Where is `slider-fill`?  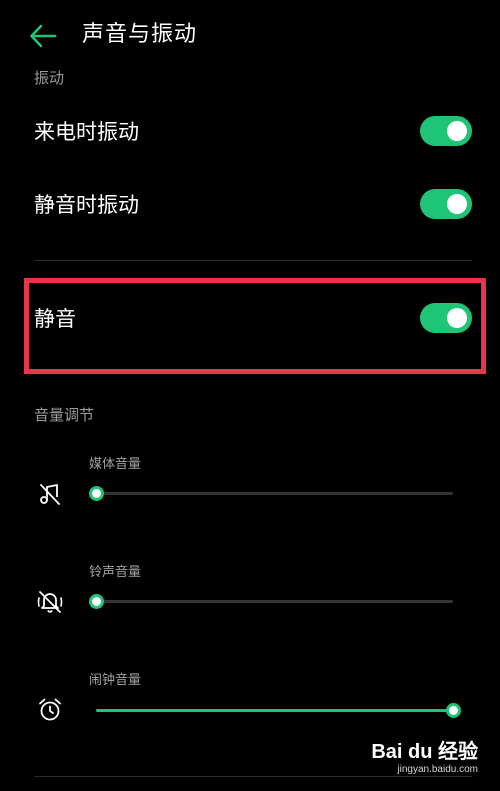
slider-fill is located at coordinates (274, 710).